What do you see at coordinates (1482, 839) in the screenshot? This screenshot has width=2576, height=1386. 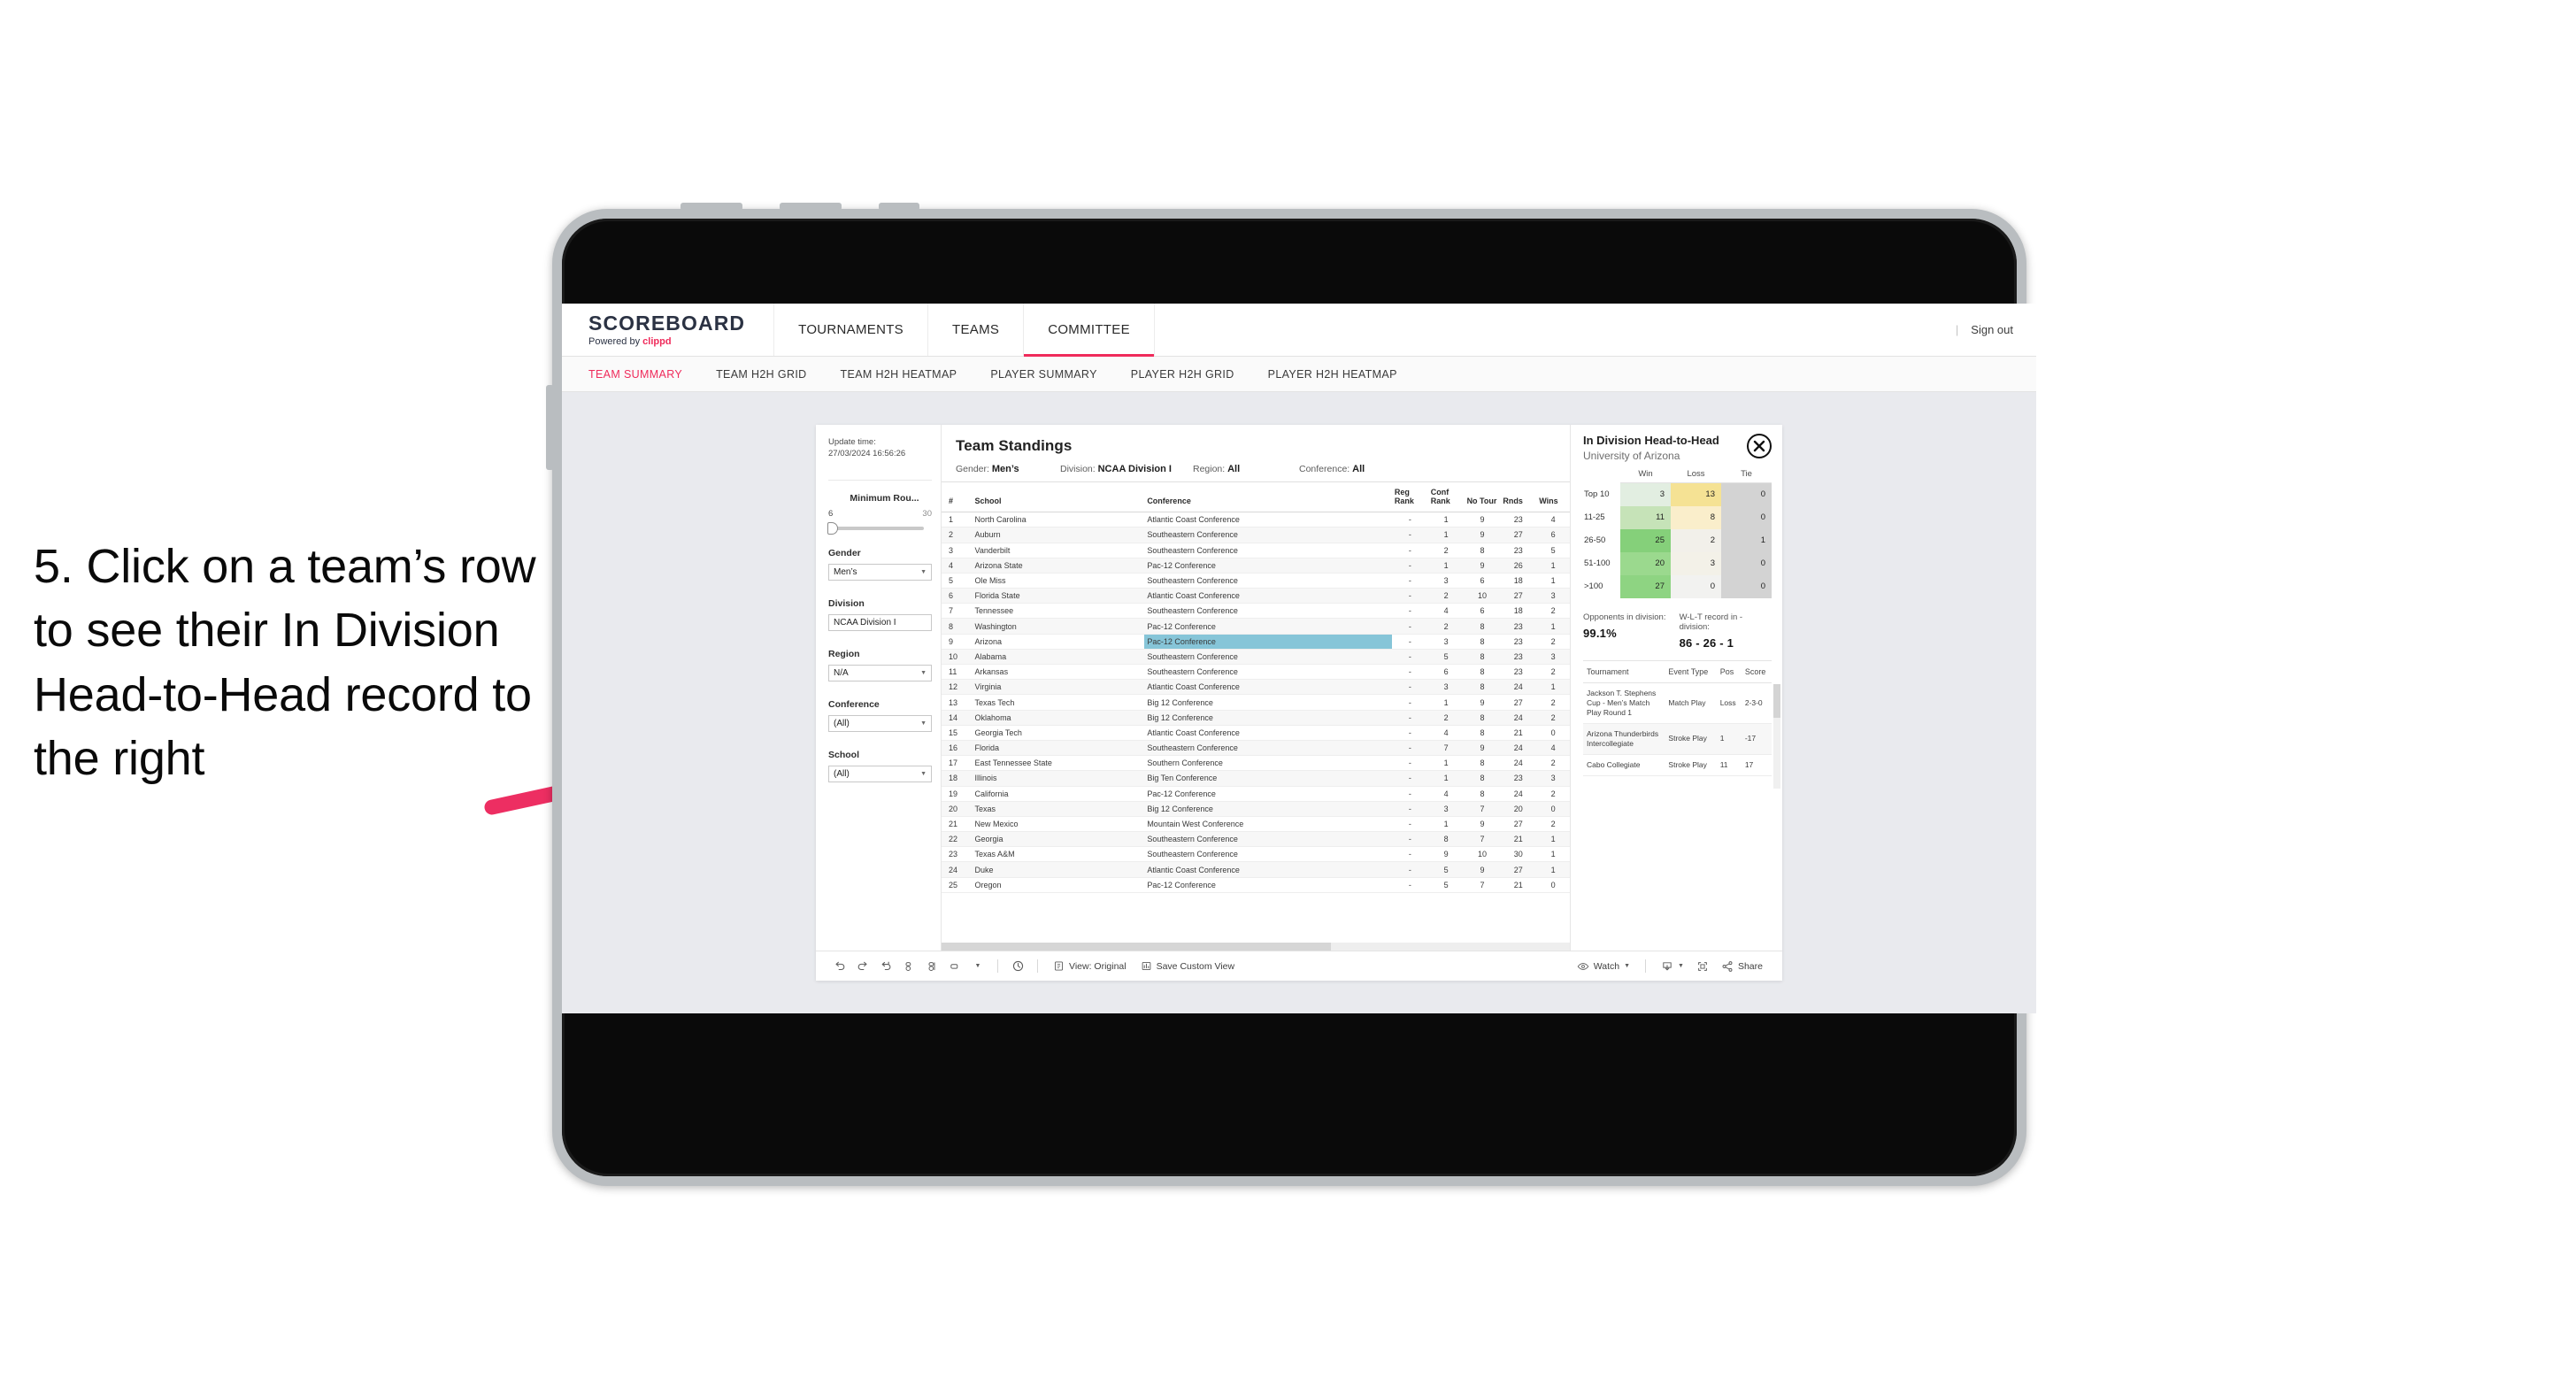 I see `cell-no-tour: 7` at bounding box center [1482, 839].